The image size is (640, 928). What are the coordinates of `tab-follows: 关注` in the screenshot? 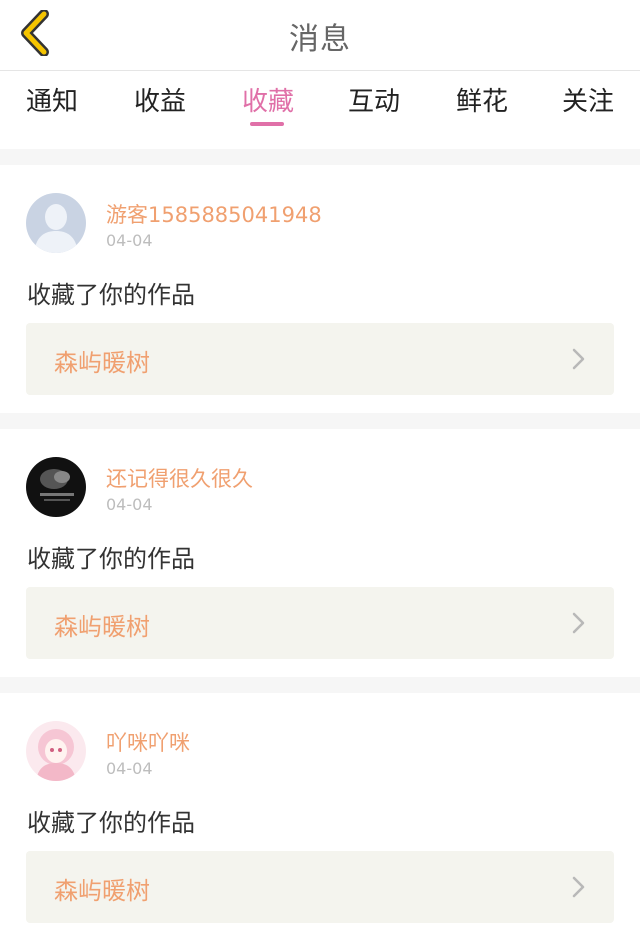 It's located at (588, 99).